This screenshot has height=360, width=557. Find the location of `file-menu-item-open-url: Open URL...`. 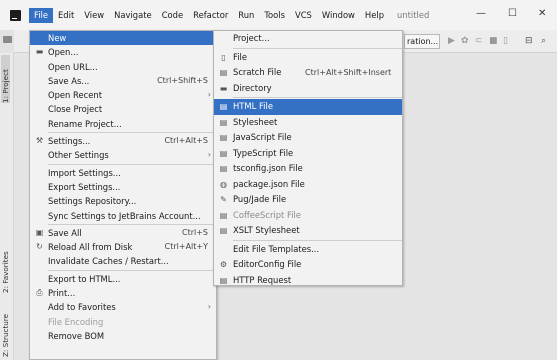

file-menu-item-open-url: Open URL... is located at coordinates (123, 67).